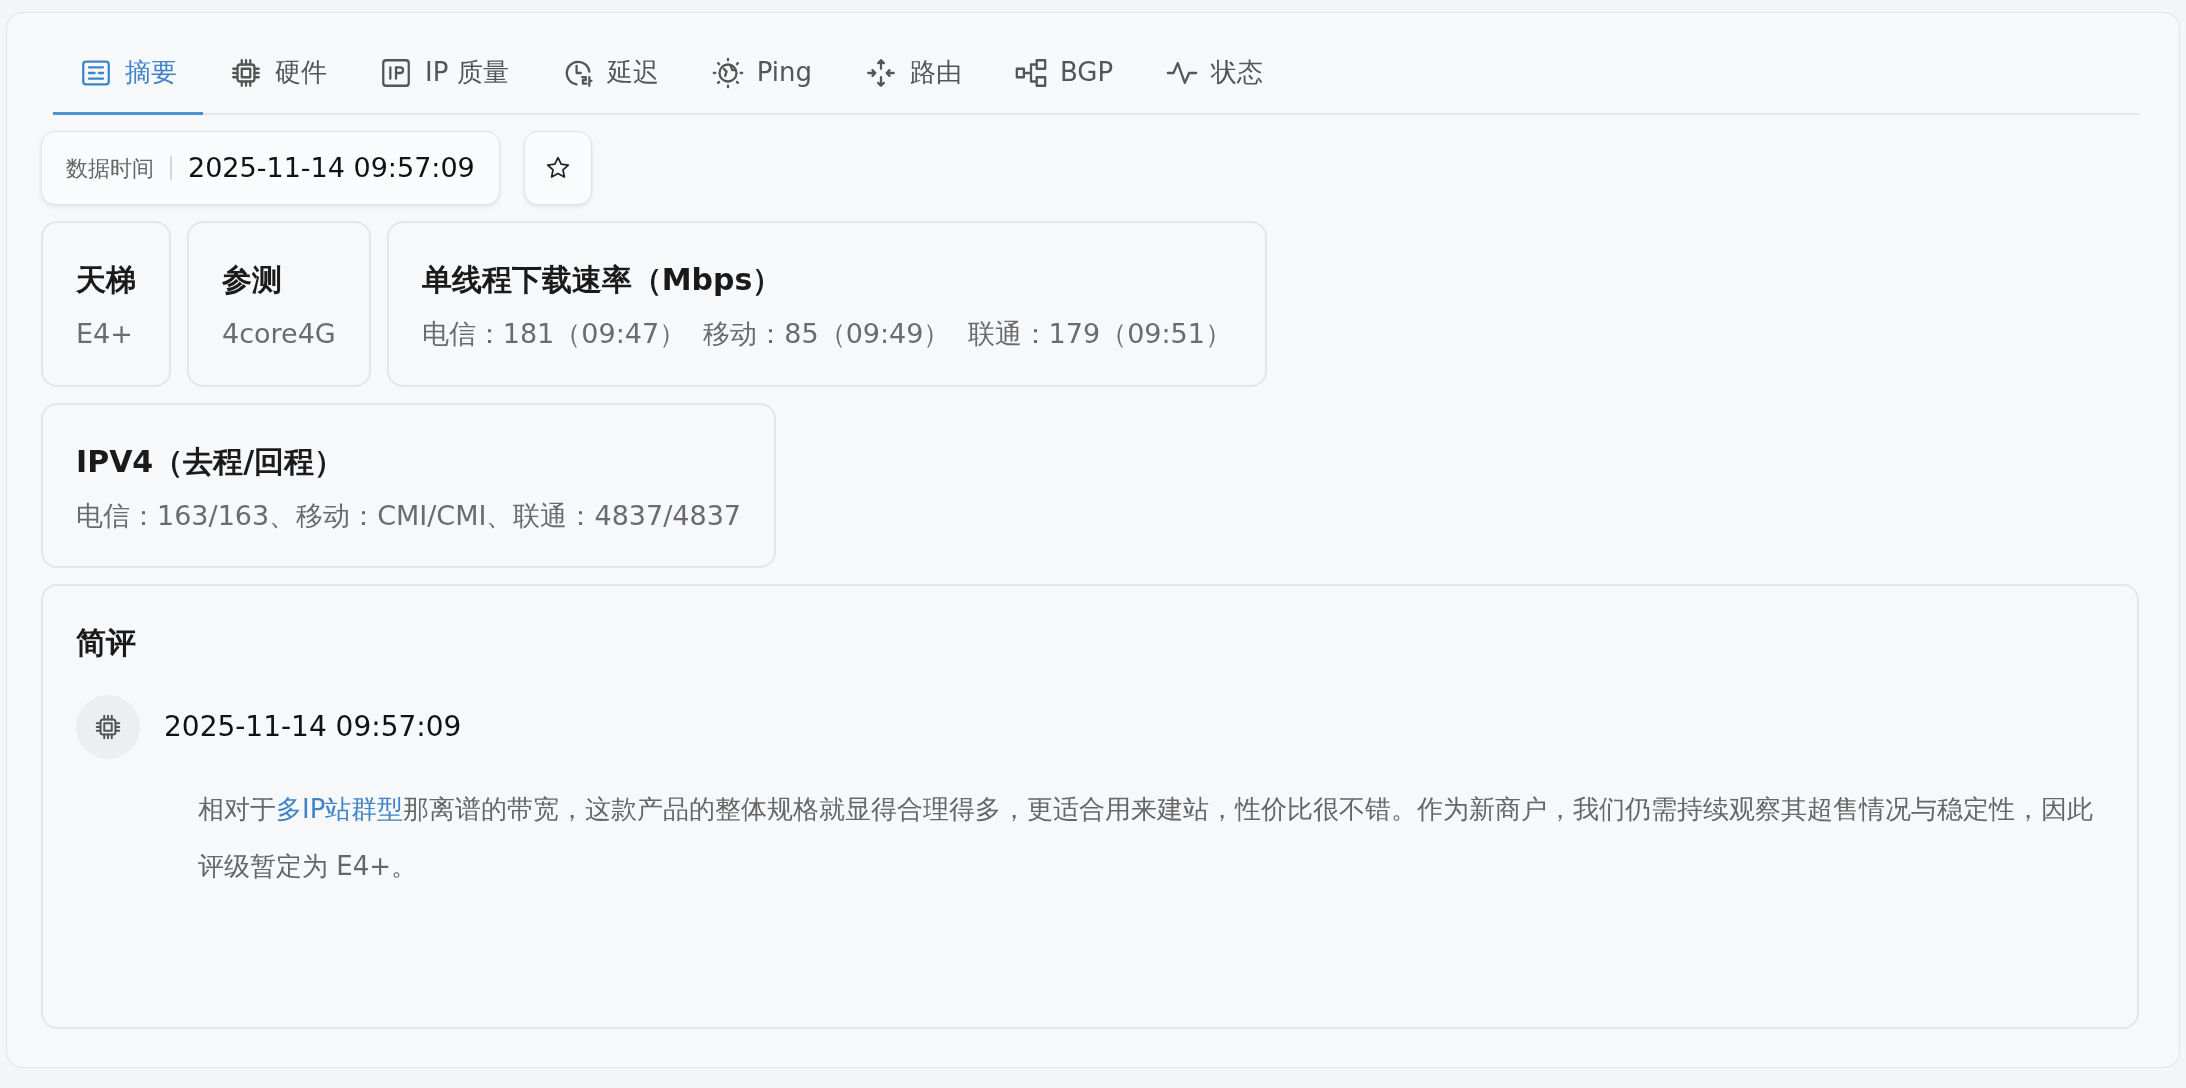 The width and height of the screenshot is (2186, 1088). I want to click on review-title: 简评, so click(106, 643).